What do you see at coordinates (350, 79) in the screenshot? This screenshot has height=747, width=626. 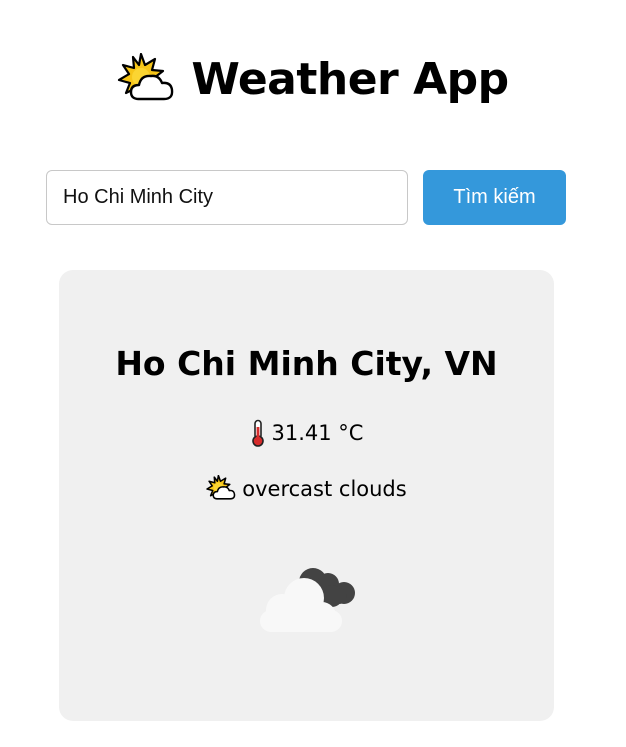 I see `app-title: Weather App` at bounding box center [350, 79].